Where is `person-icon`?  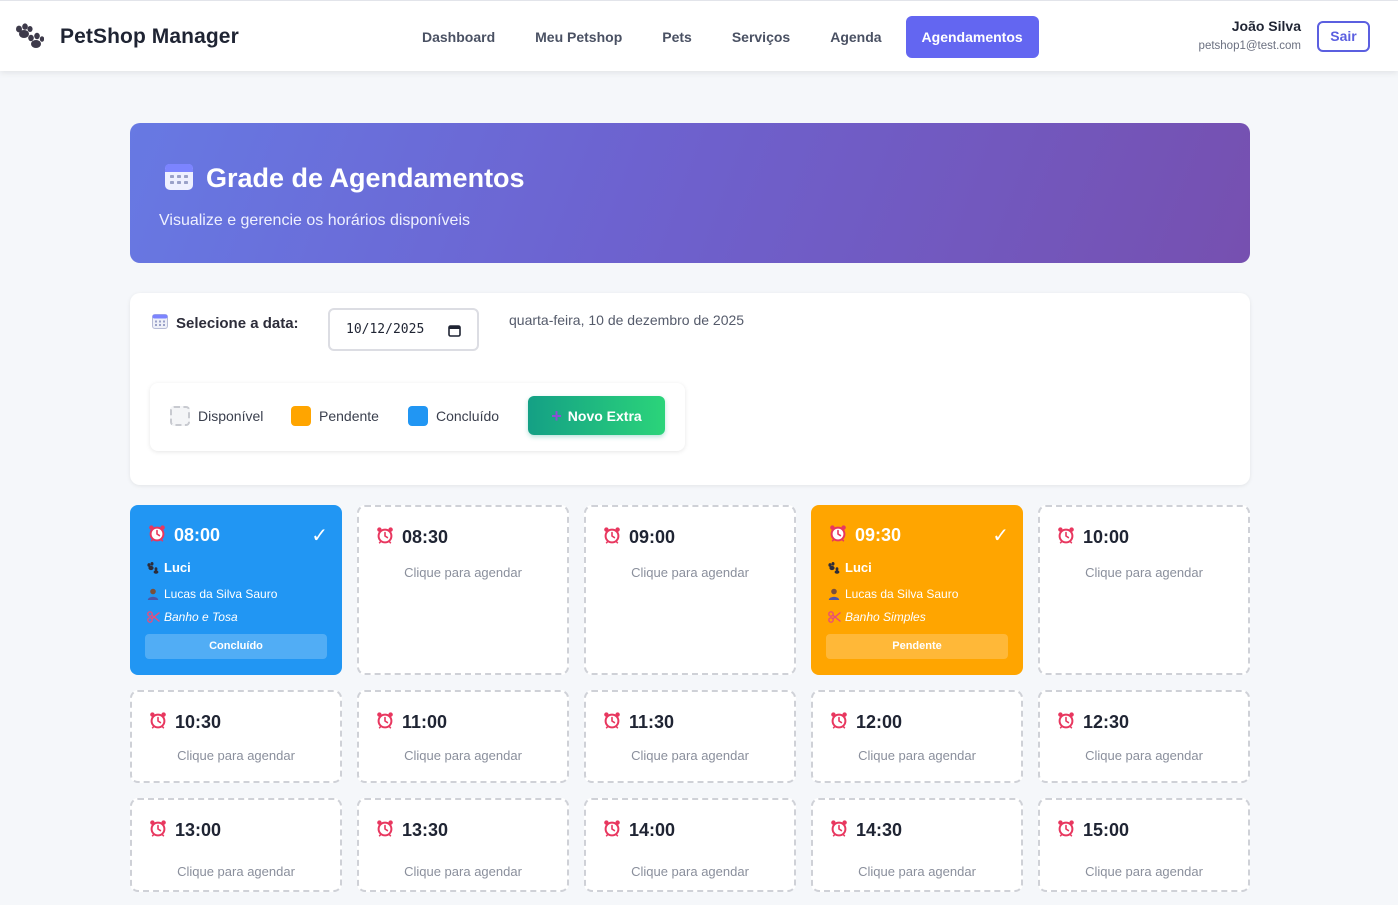
person-icon is located at coordinates (834, 594).